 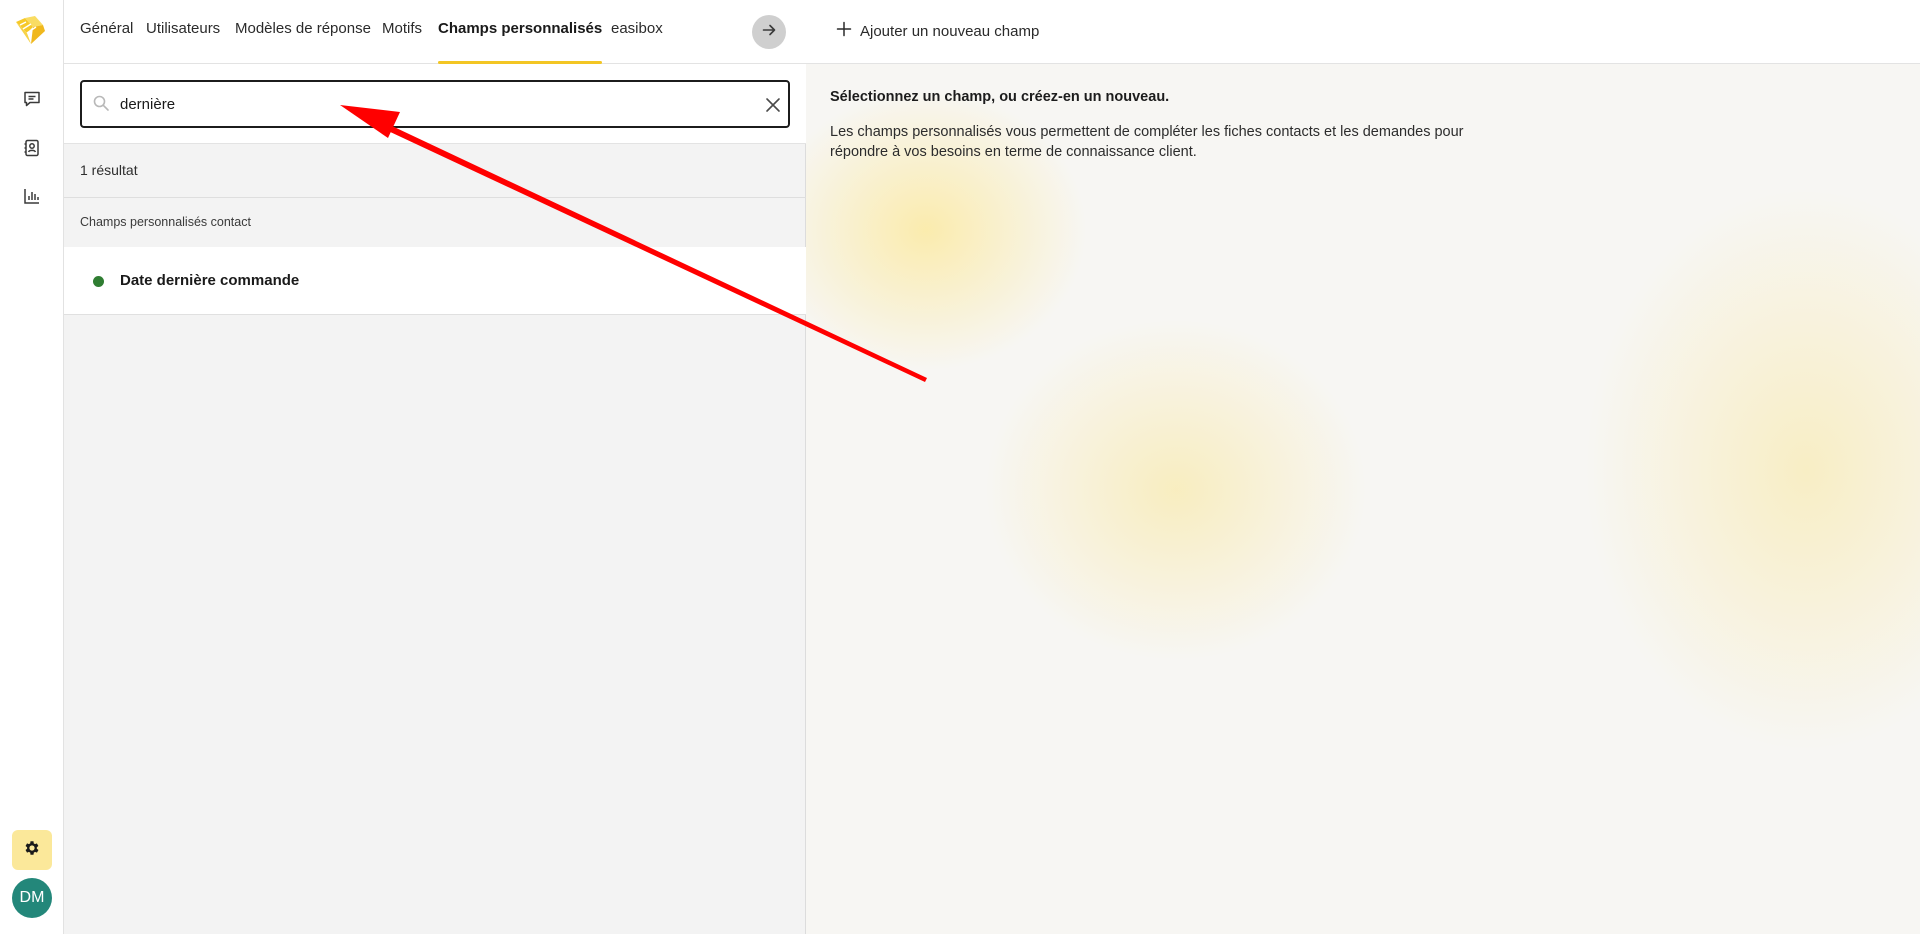 I want to click on search-icon, so click(x=101, y=105).